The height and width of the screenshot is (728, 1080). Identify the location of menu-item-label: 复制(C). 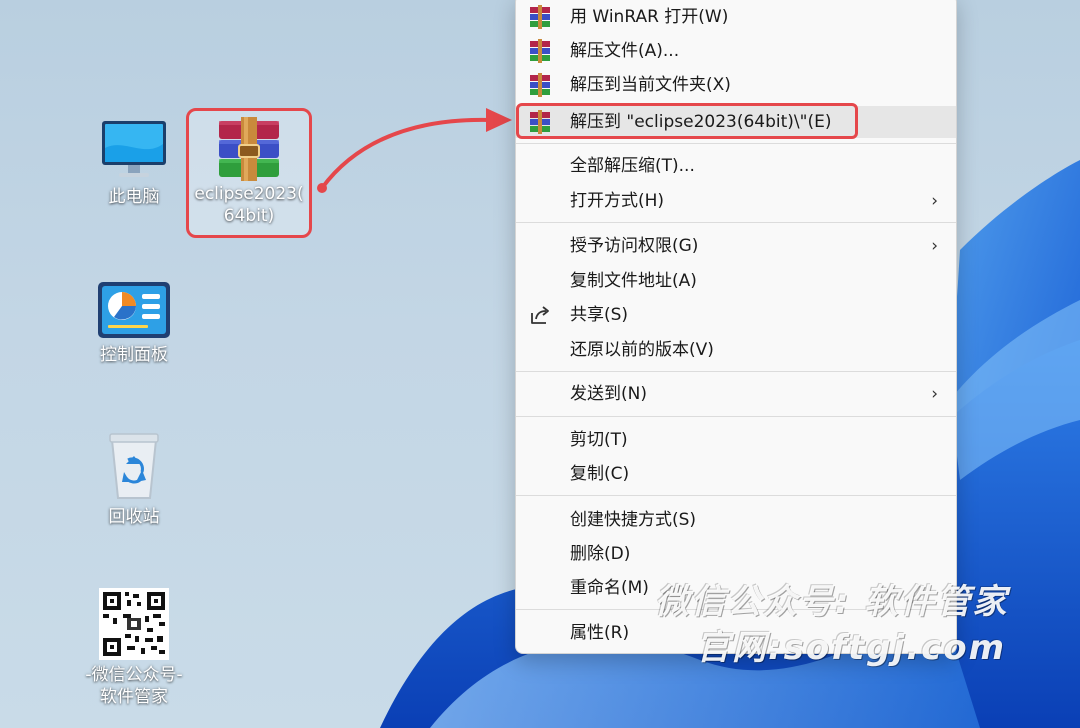
(600, 474).